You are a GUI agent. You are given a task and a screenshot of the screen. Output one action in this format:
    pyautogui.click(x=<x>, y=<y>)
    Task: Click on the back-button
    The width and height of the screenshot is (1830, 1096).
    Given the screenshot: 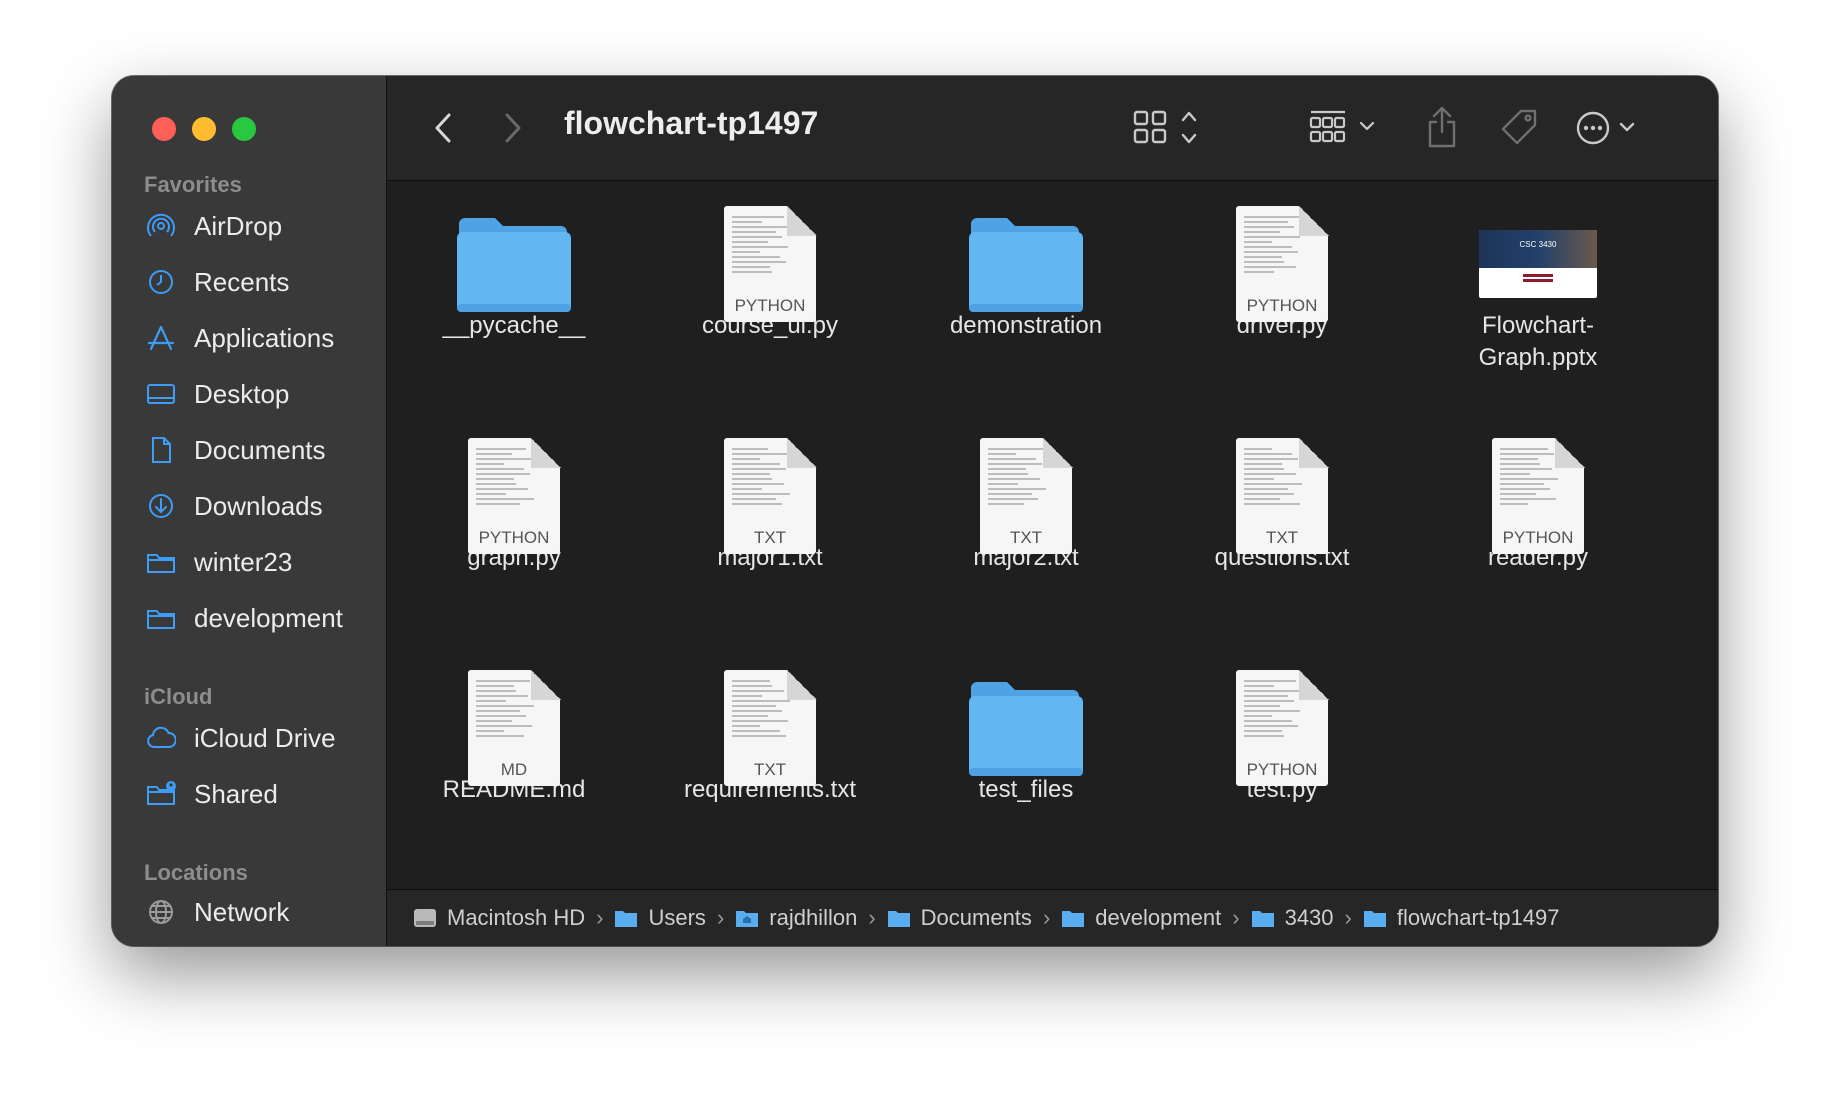 What is the action you would take?
    pyautogui.click(x=443, y=128)
    